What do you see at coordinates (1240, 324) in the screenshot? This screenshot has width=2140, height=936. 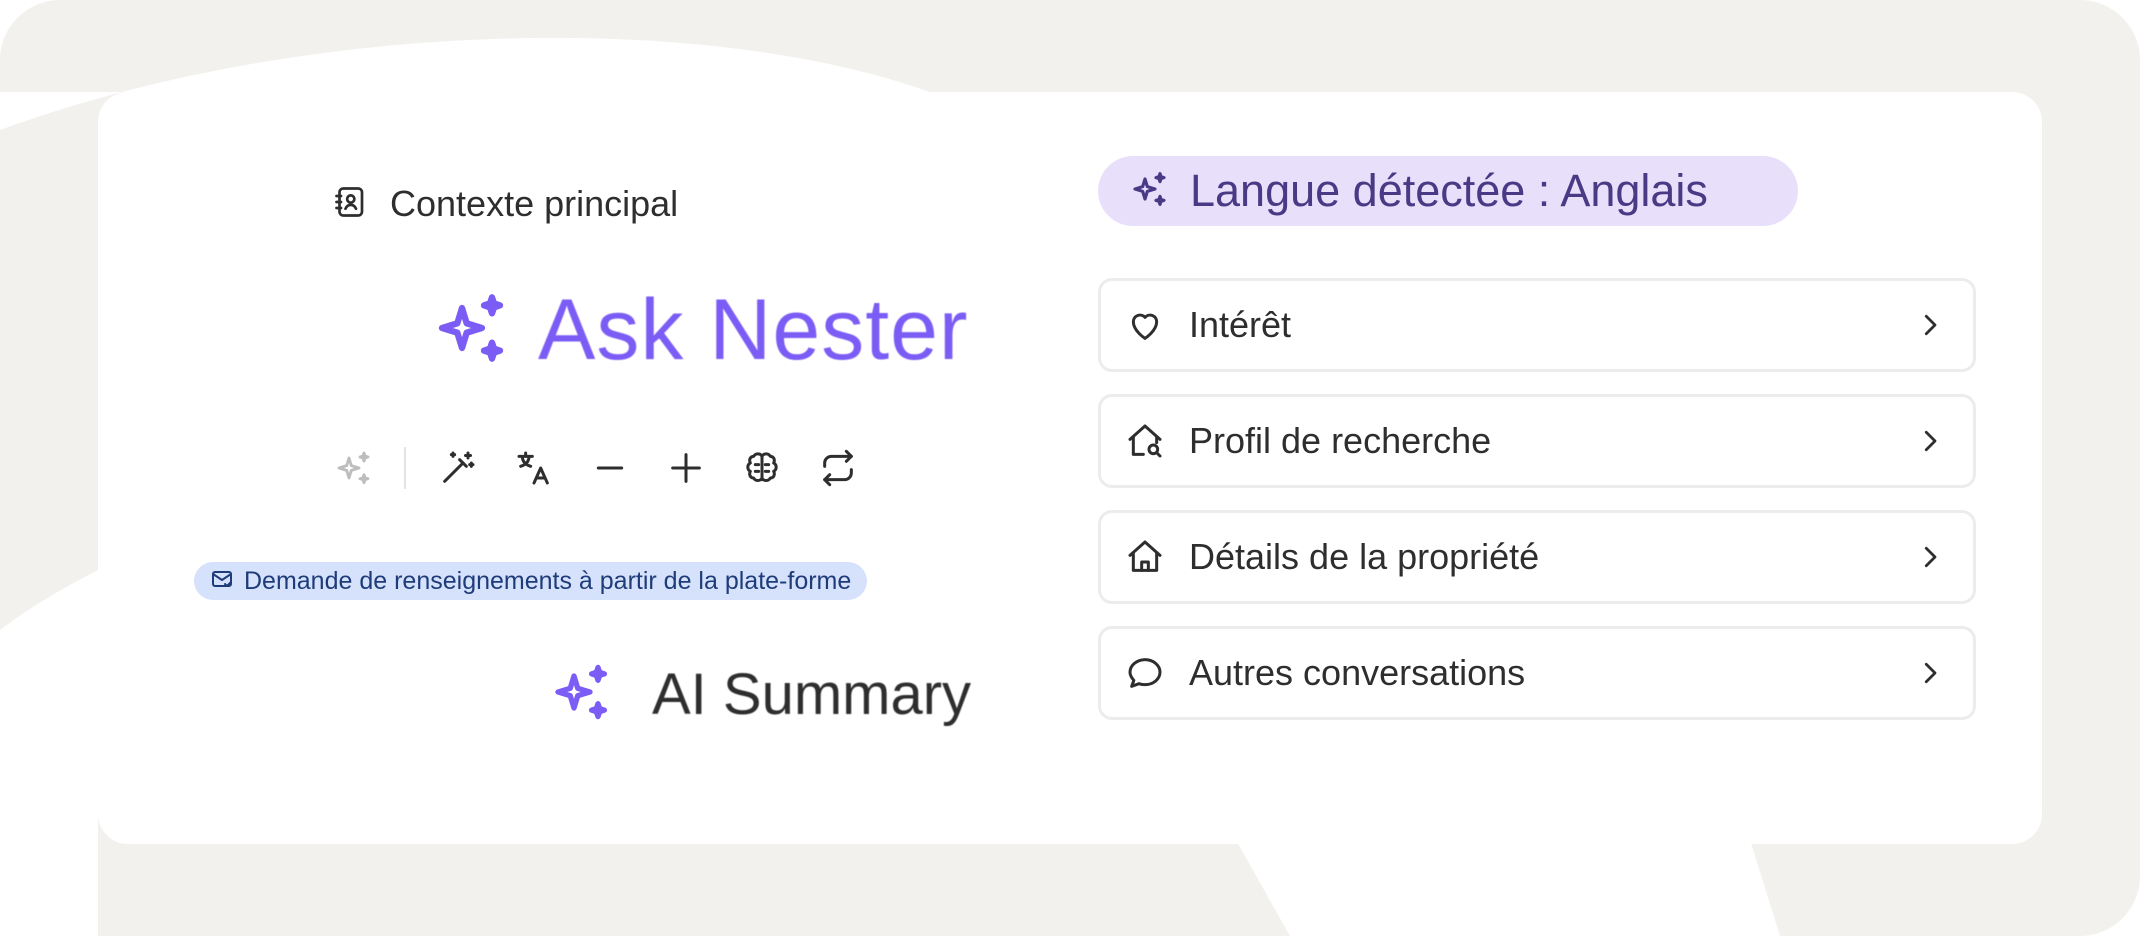 I see `list-item-label: Intérêt` at bounding box center [1240, 324].